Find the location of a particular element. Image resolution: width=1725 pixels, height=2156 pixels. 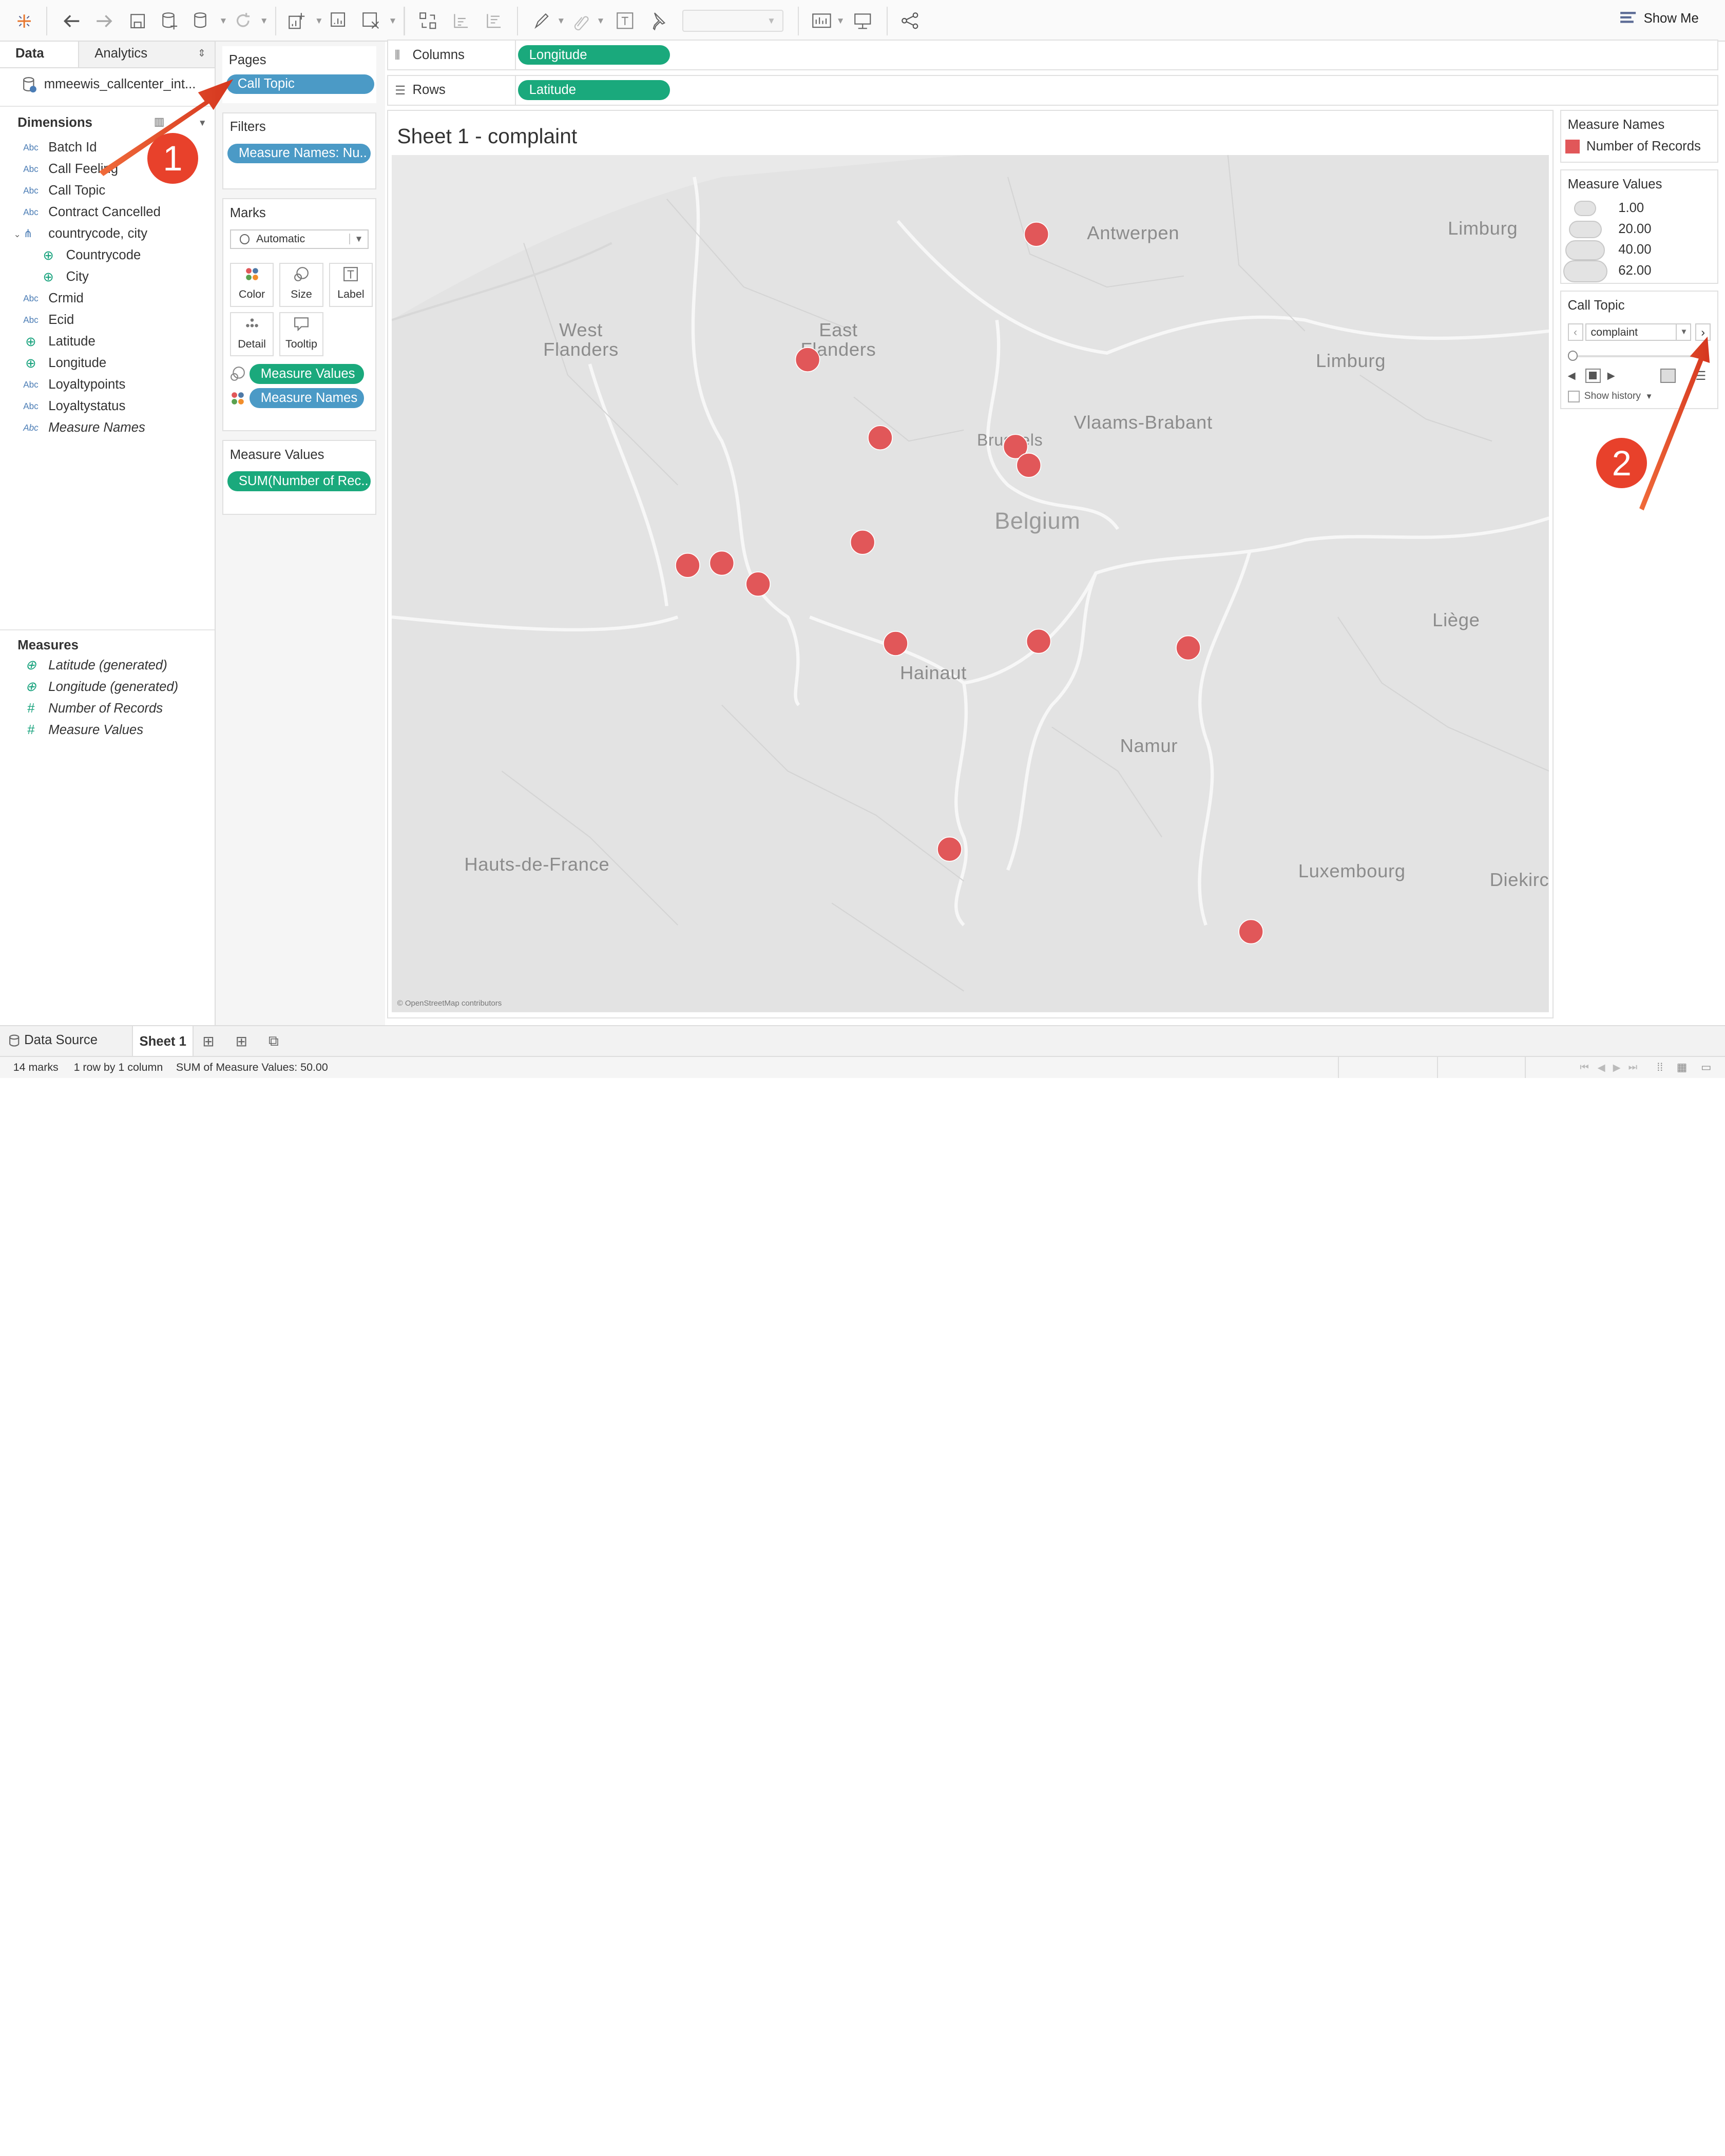

data-source-tab: Data Source is located at coordinates (53, 1040).